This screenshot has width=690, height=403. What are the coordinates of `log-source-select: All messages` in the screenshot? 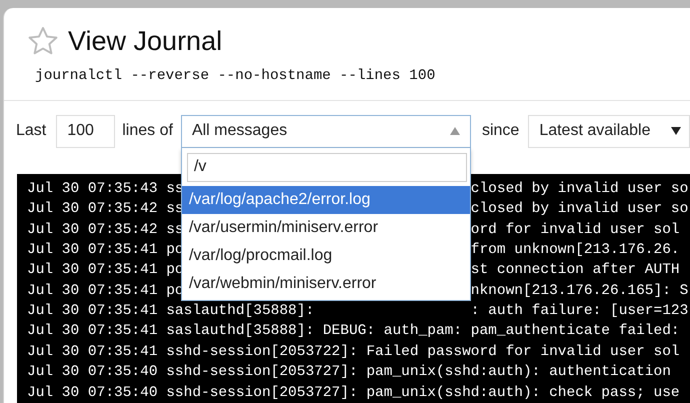 It's located at (325, 131).